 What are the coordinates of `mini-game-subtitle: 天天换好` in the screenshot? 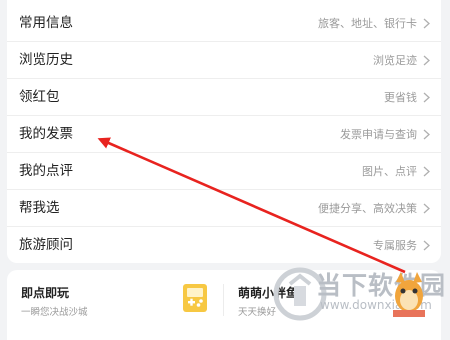 It's located at (257, 312).